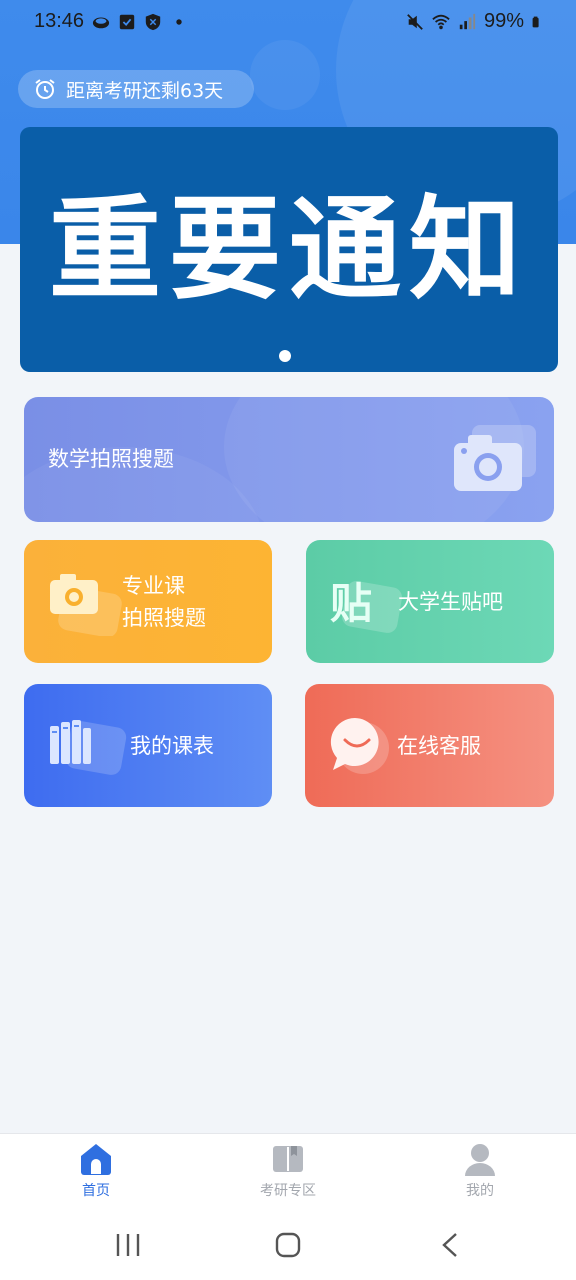  What do you see at coordinates (288, 23) in the screenshot?
I see `status-bar: 13:46 99%` at bounding box center [288, 23].